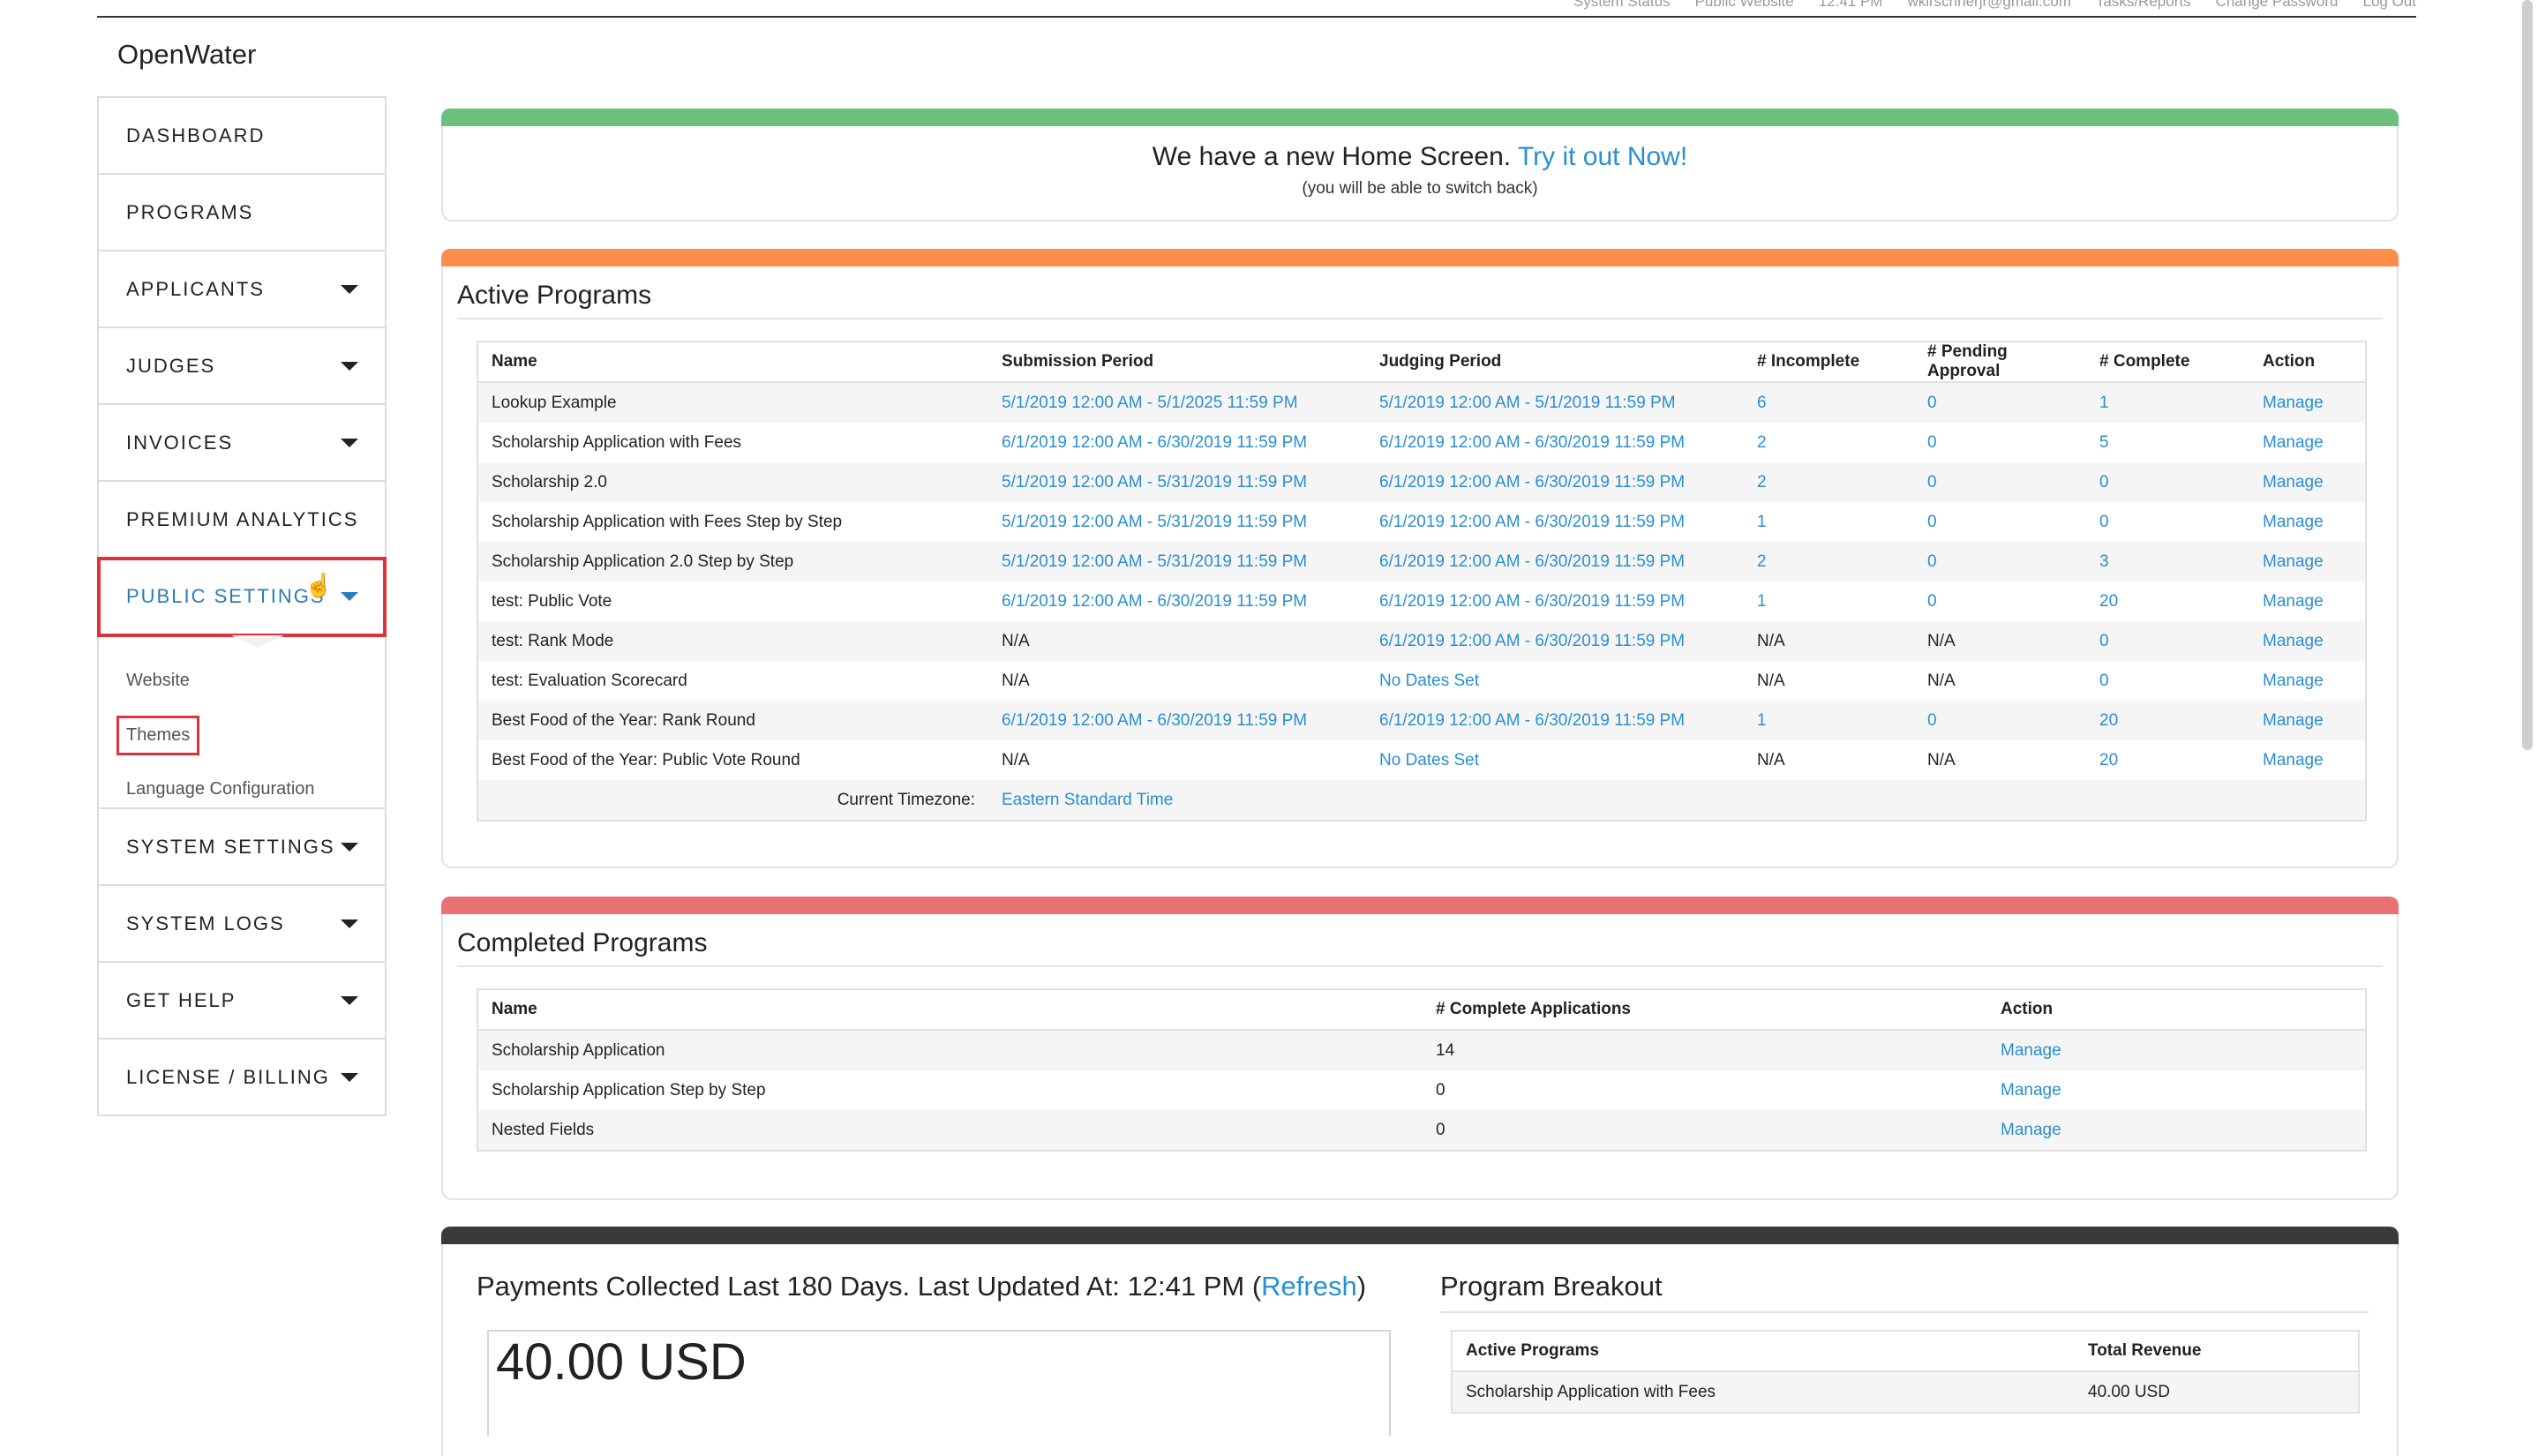 The height and width of the screenshot is (1456, 2538). I want to click on sidebar-item-premium-analytics: PREMIUM ANALYTICS, so click(242, 520).